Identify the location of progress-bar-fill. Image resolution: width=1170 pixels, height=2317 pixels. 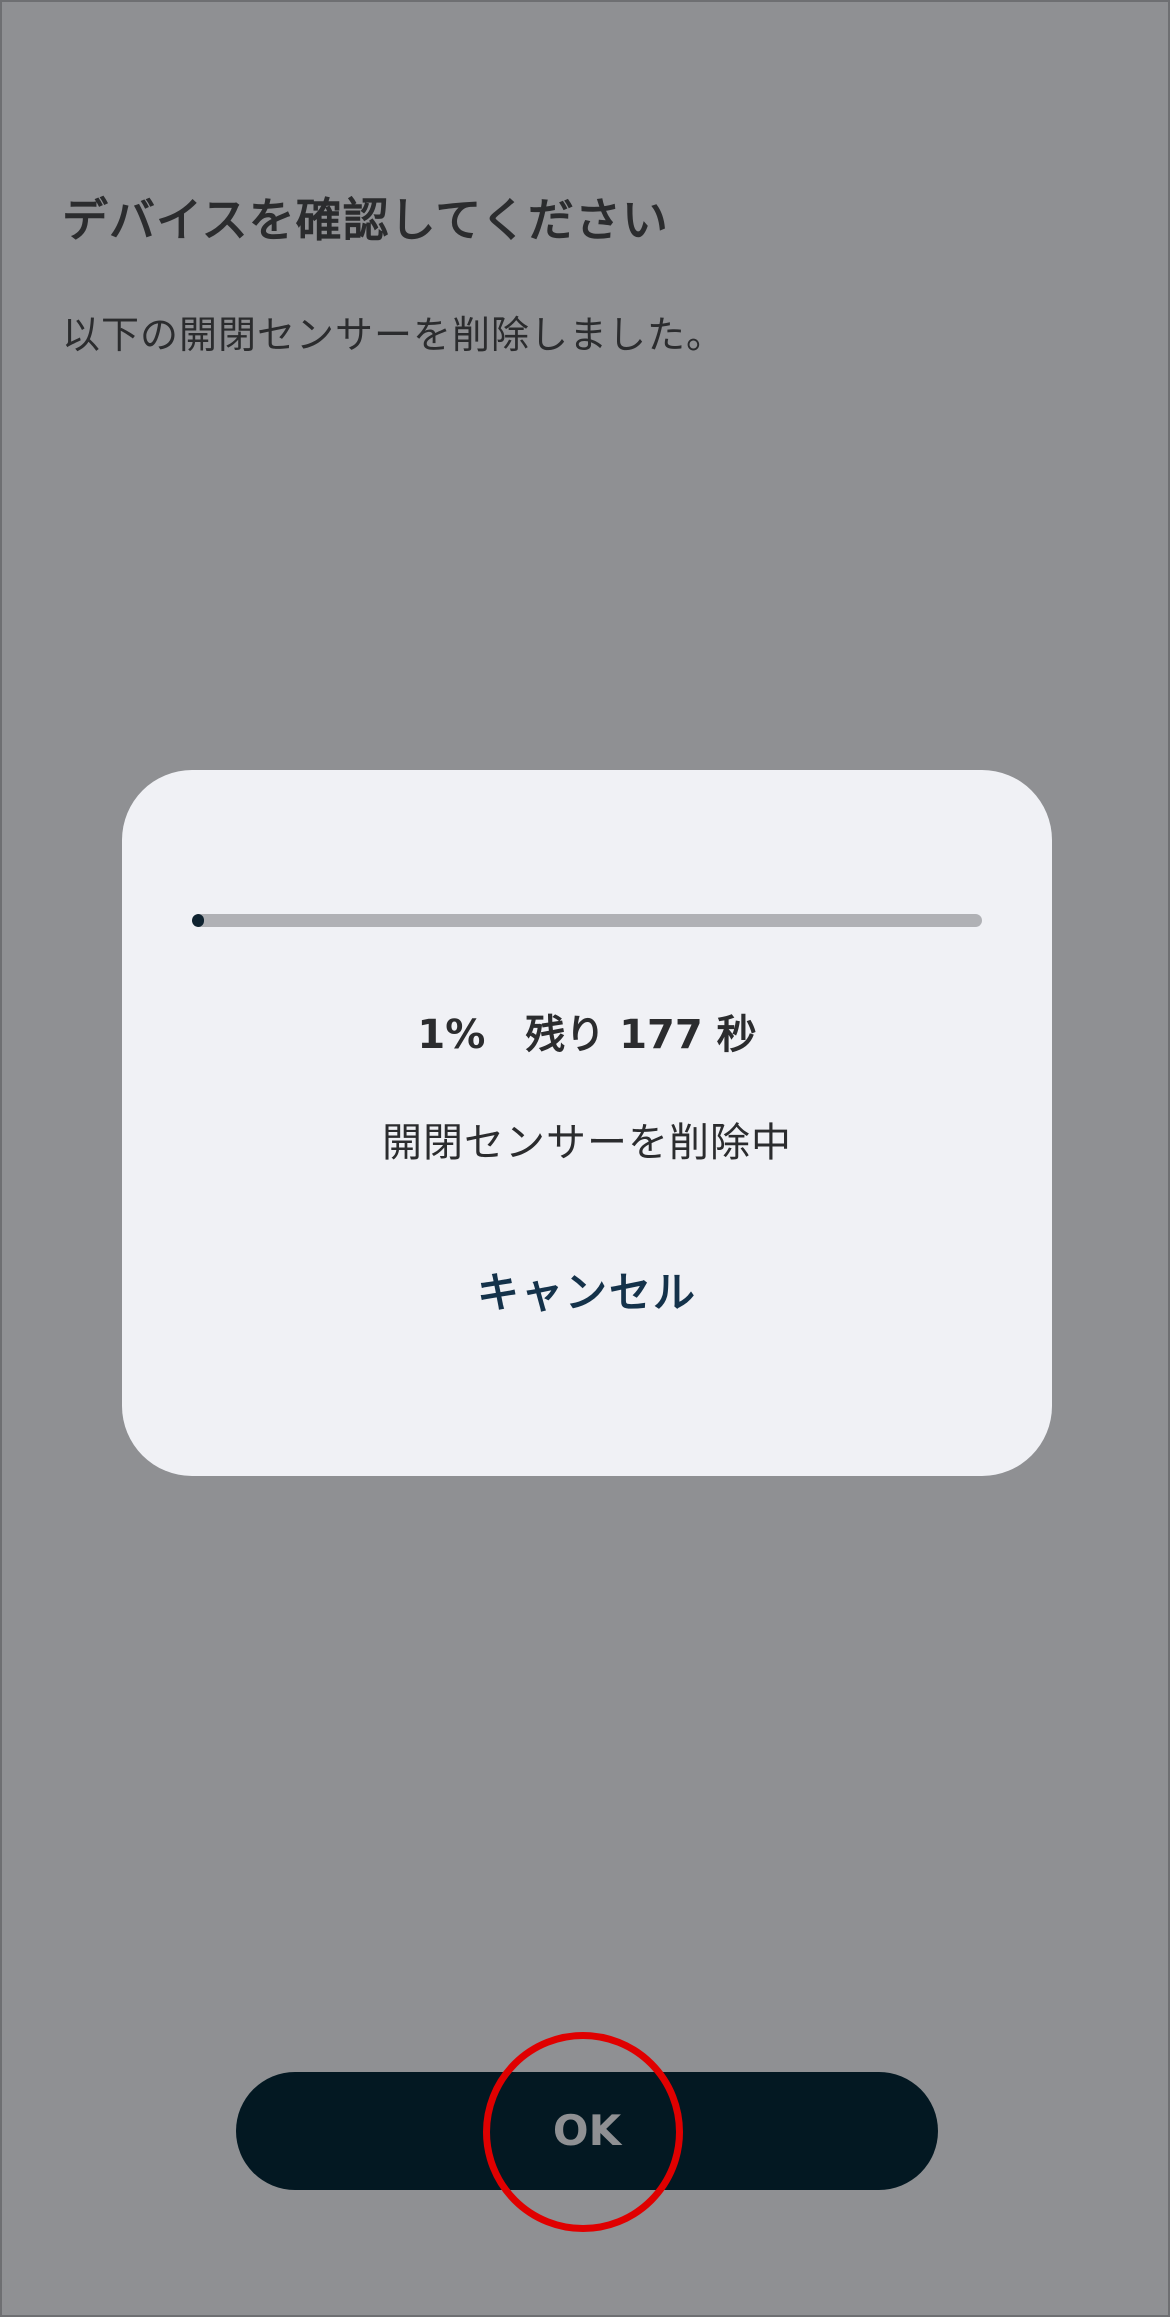
(198, 920).